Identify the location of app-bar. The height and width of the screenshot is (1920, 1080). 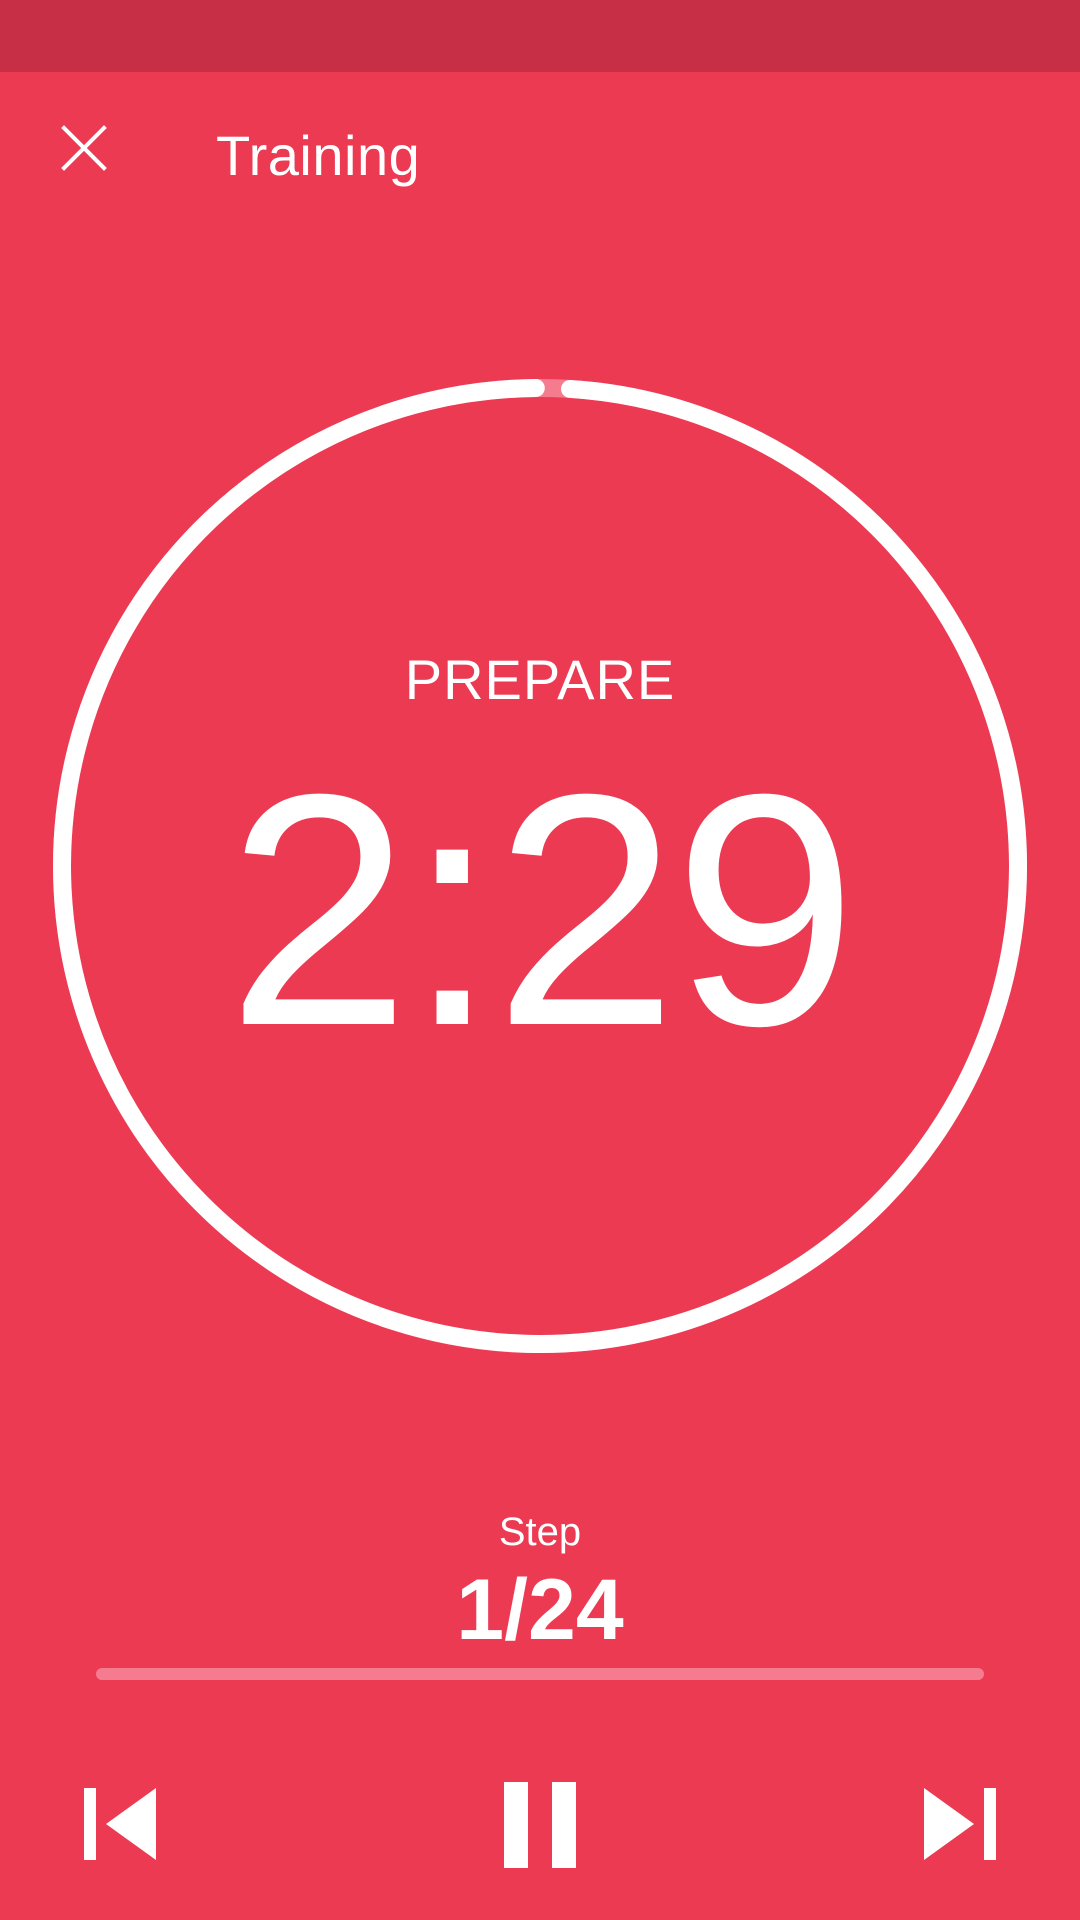
(540, 156).